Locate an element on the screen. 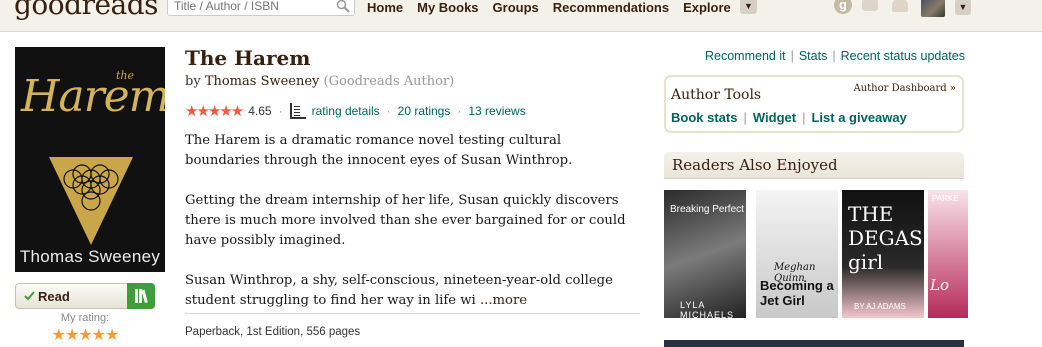  rating-details-link: rating details is located at coordinates (346, 111).